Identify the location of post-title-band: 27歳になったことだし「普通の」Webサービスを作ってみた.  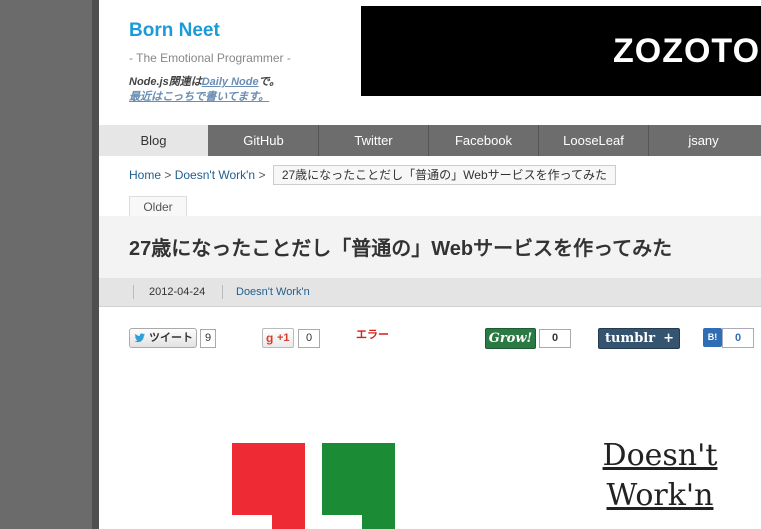
(430, 247).